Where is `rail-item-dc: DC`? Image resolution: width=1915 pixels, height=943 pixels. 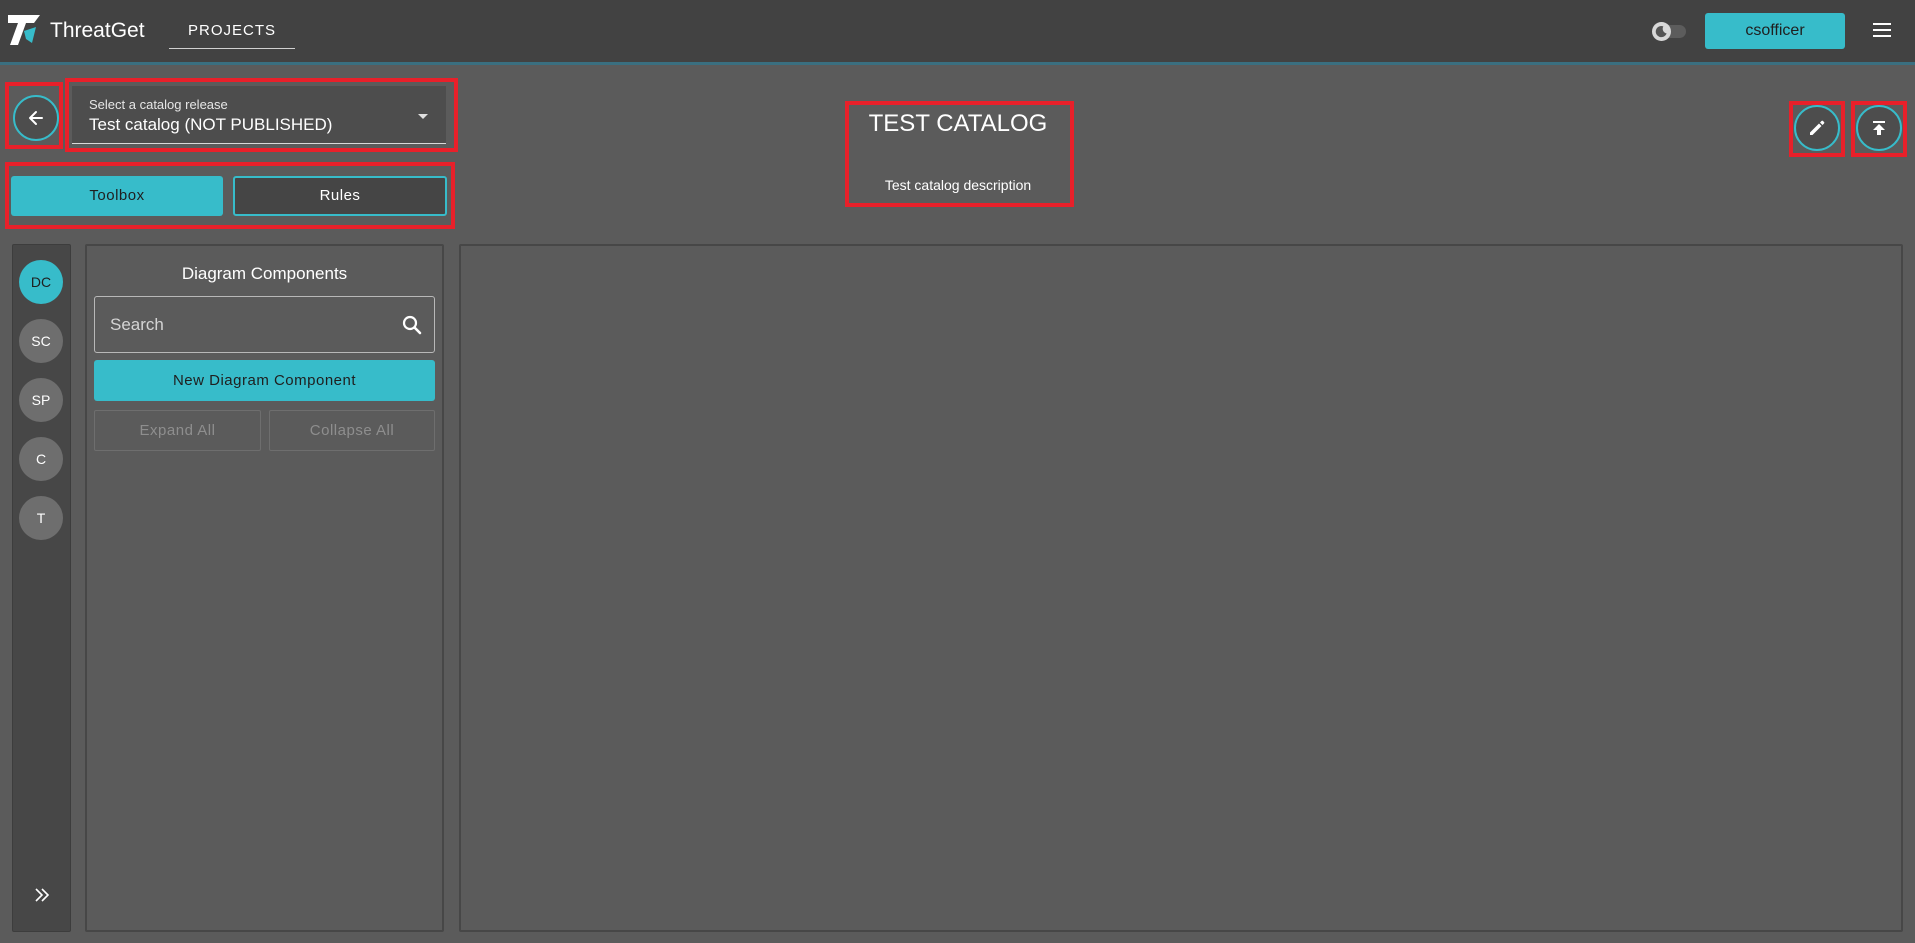 rail-item-dc: DC is located at coordinates (41, 282).